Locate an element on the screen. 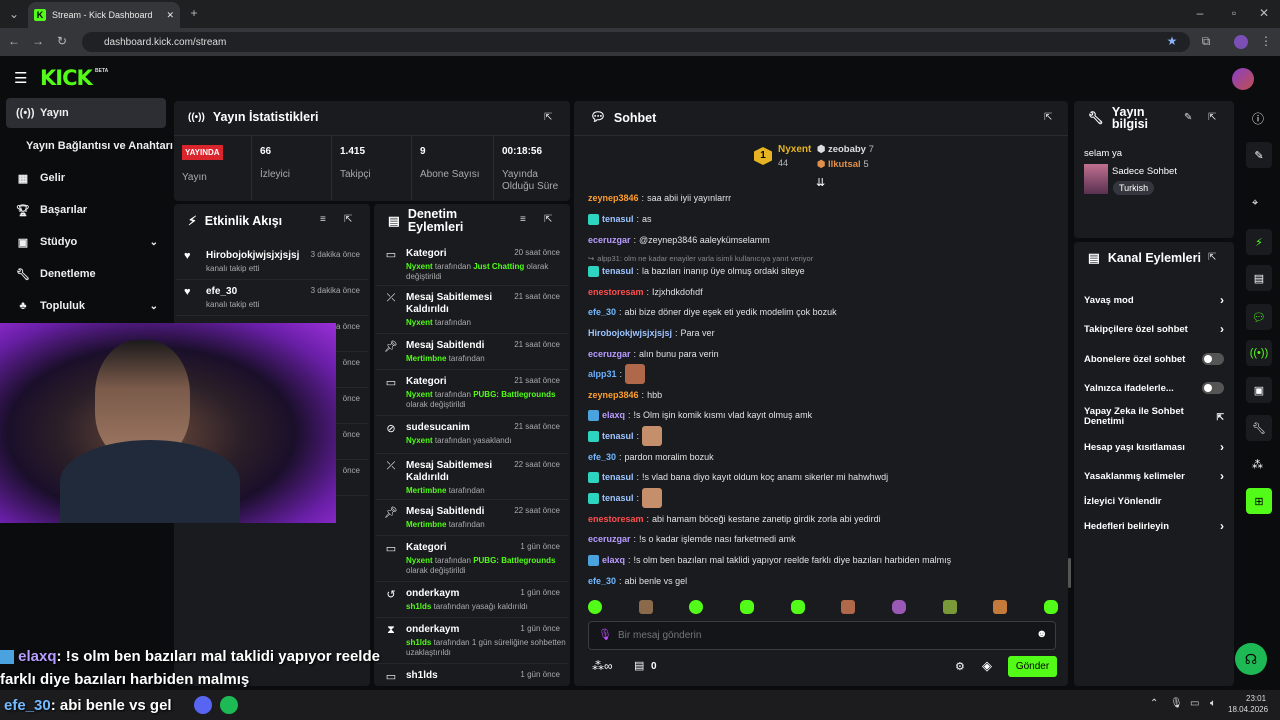  channel-icon: ▤ is located at coordinates (1094, 258).